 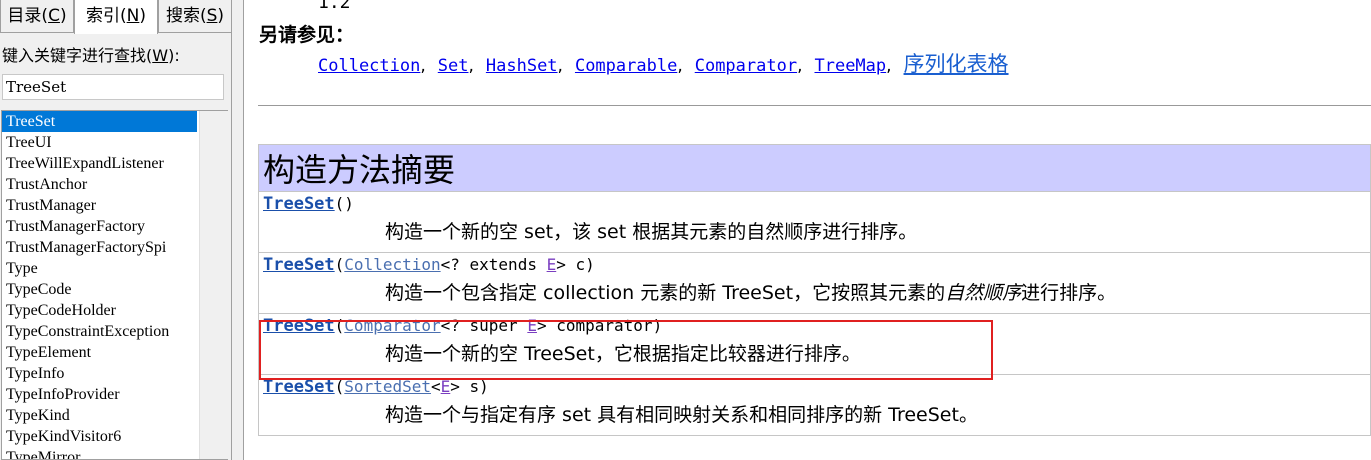 I want to click on keyword-list-item: TypeKindVisitor6, so click(x=99, y=436).